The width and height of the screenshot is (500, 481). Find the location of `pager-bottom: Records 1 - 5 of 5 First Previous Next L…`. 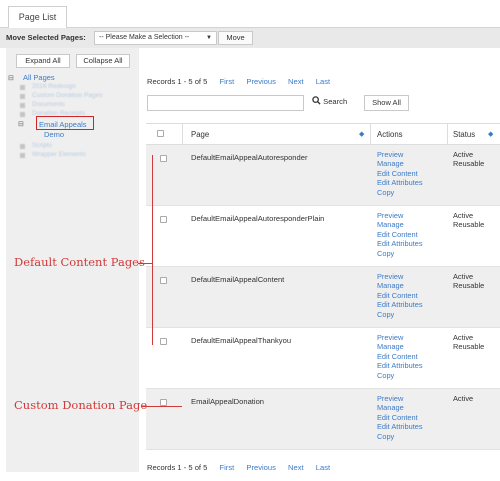

pager-bottom: Records 1 - 5 of 5 First Previous Next L… is located at coordinates (238, 467).